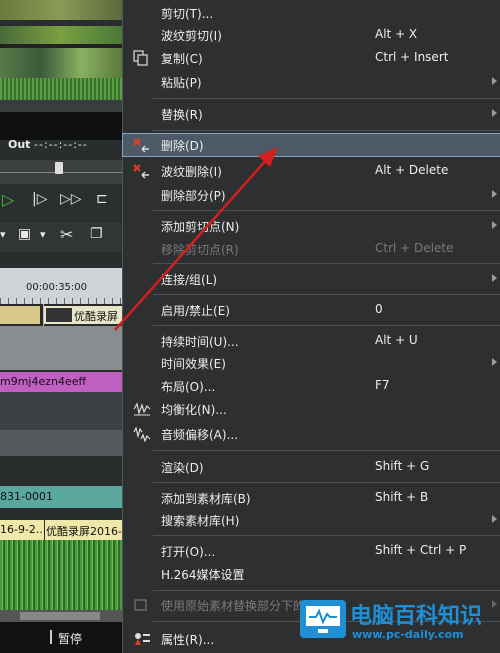  What do you see at coordinates (402, 466) in the screenshot?
I see `menu-item-shortcut: Shift + G` at bounding box center [402, 466].